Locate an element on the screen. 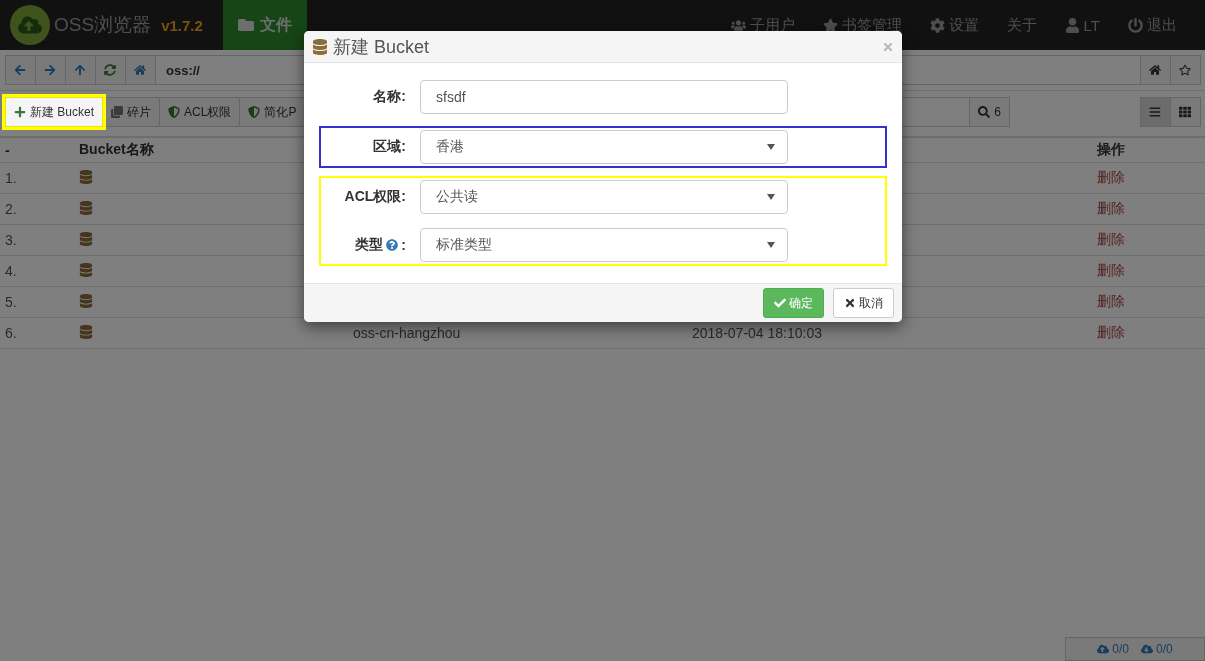 The image size is (1205, 661). dialog-title: 新建 Bucket is located at coordinates (381, 47).